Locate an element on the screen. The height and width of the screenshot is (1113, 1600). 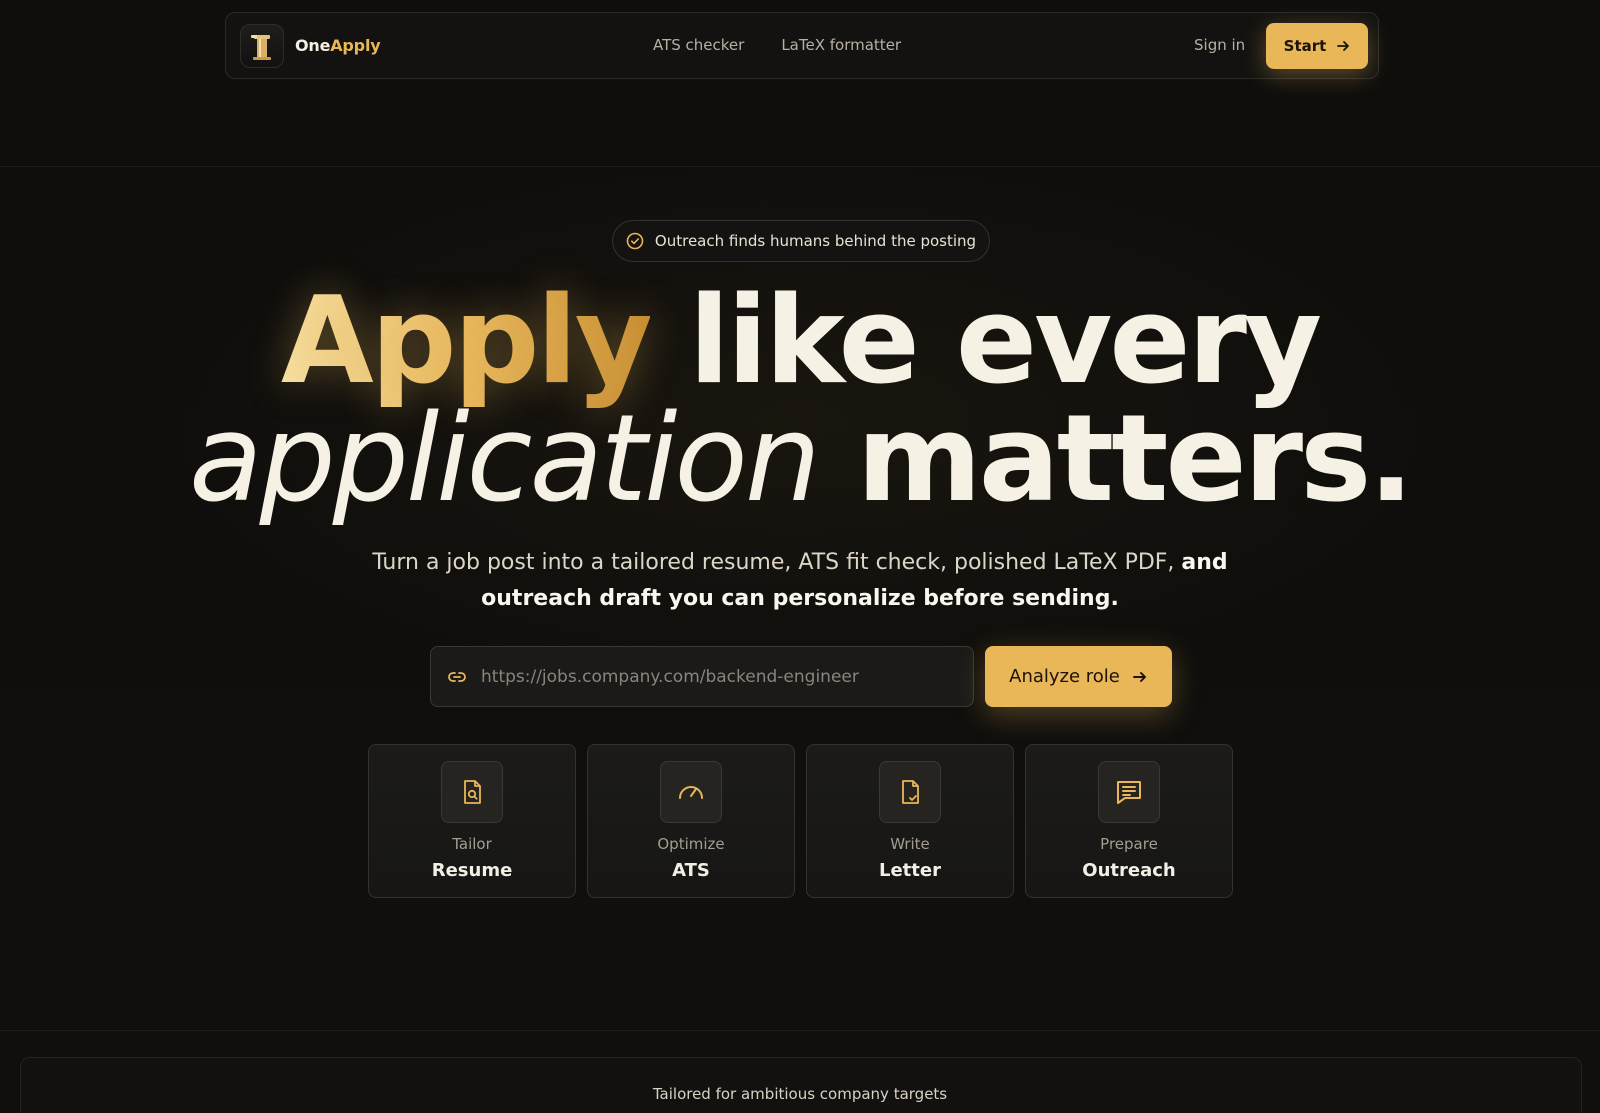
start-button: Start is located at coordinates (1317, 46).